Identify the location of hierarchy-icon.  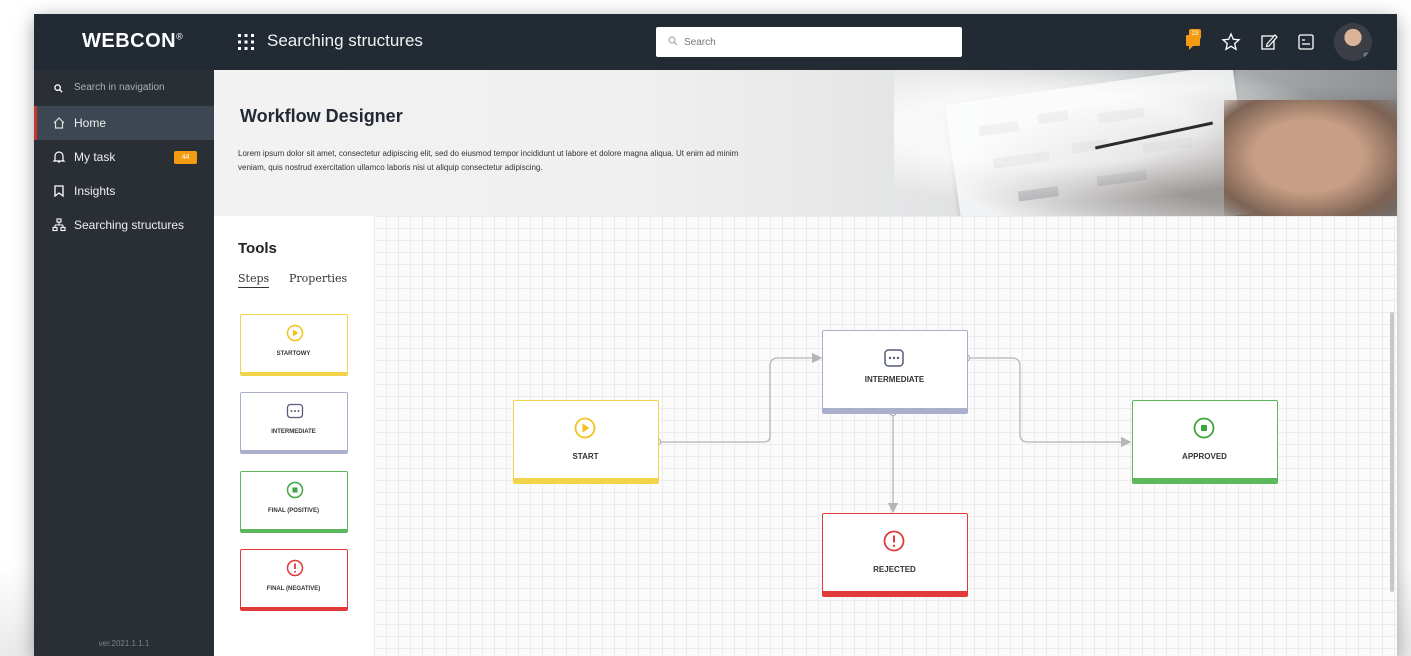
(59, 225).